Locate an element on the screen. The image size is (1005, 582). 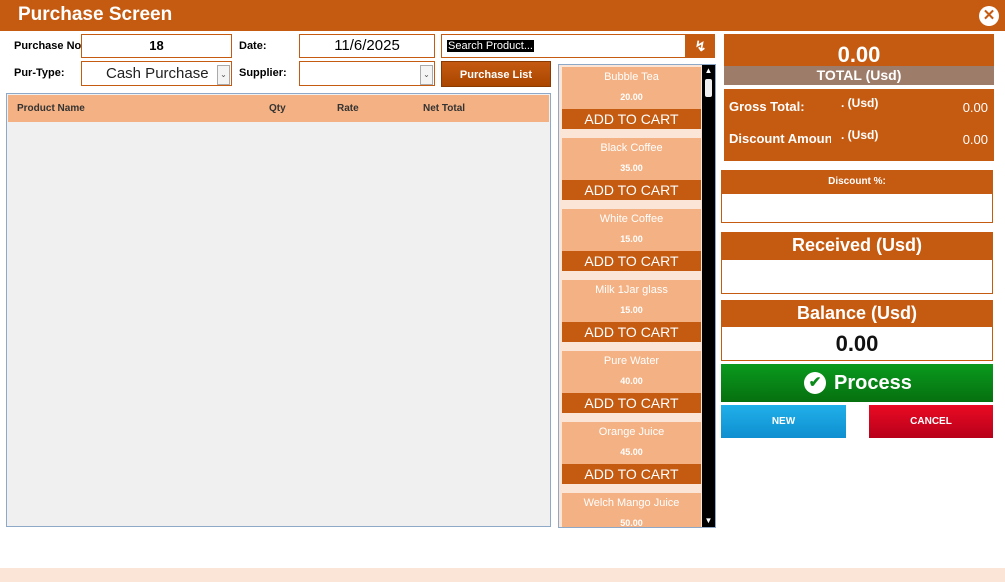
product-name: Pure Water is located at coordinates (631, 361).